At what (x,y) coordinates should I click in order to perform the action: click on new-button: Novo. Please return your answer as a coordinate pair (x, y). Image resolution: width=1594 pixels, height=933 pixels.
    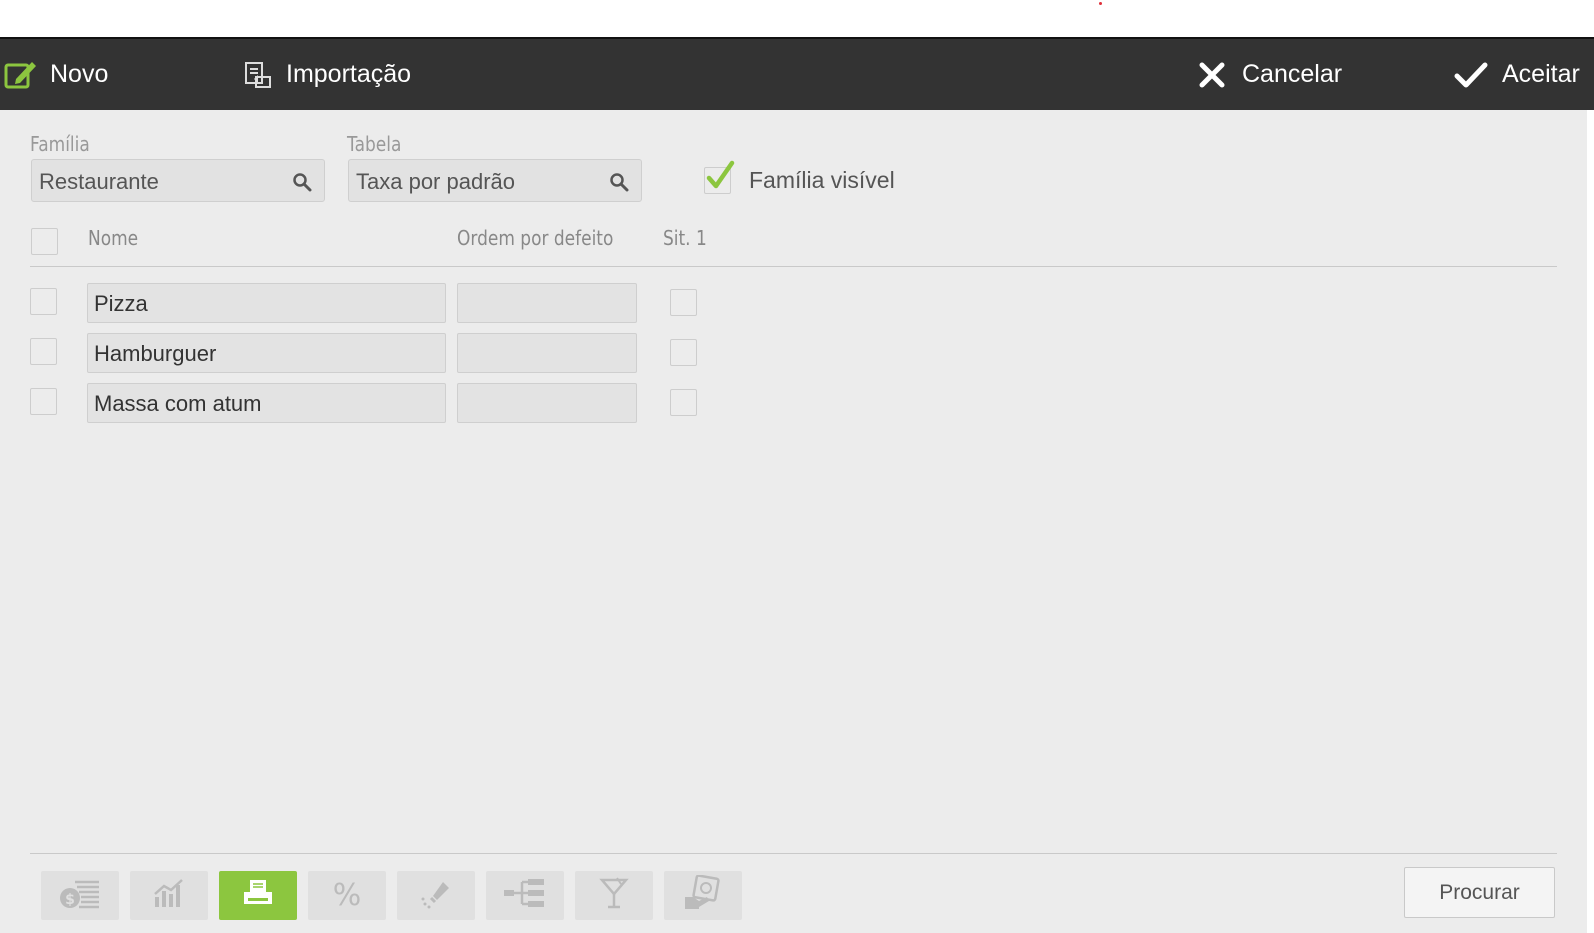
    Looking at the image, I should click on (56, 74).